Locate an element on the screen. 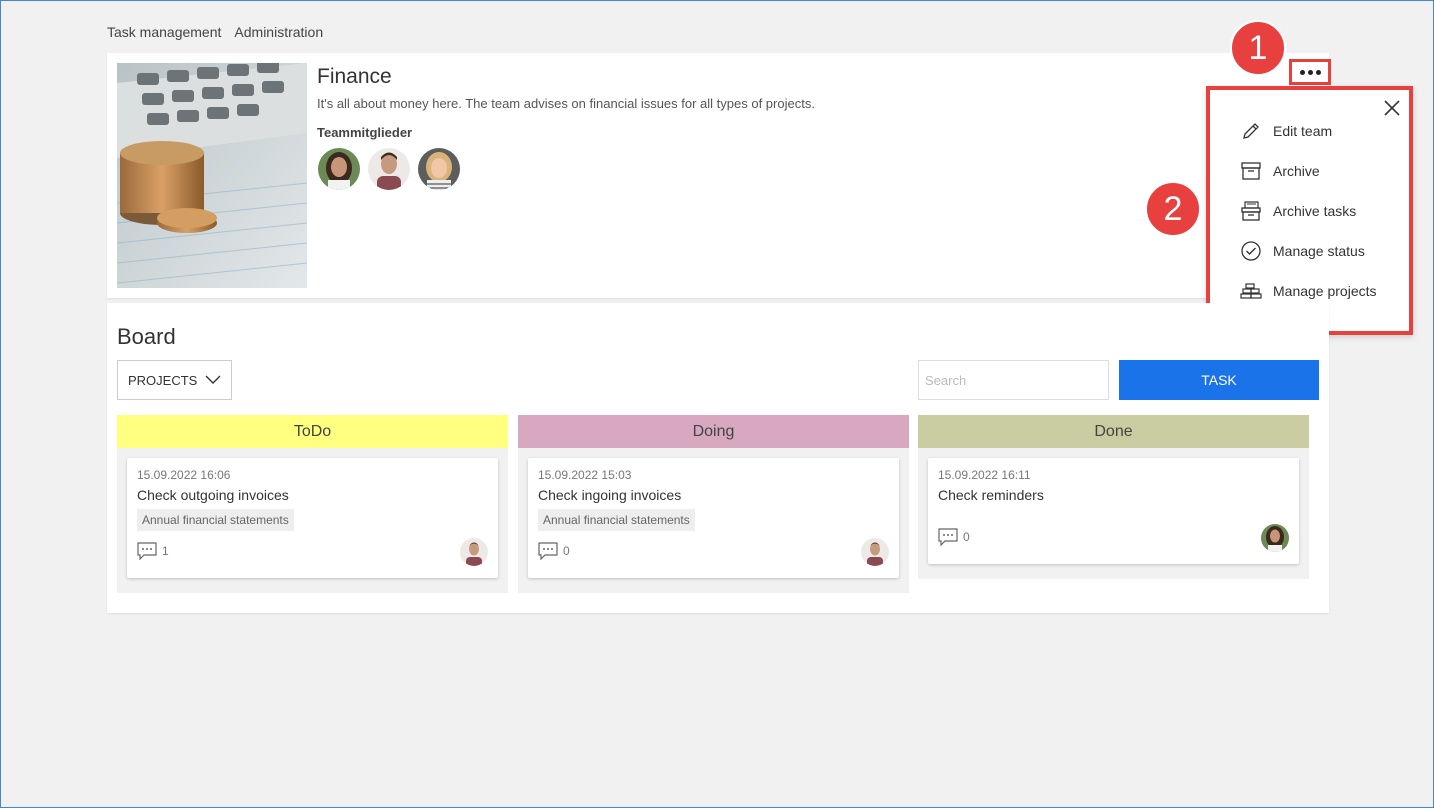 This screenshot has width=1434, height=808. menu-item-edit-team: Edit team is located at coordinates (1286, 131).